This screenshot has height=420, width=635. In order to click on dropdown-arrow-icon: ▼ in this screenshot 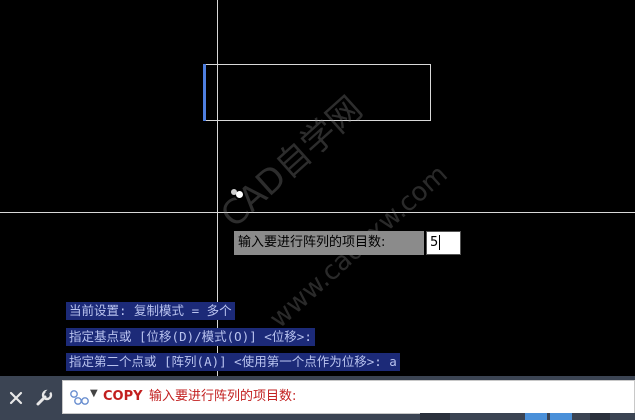, I will do `click(94, 393)`.